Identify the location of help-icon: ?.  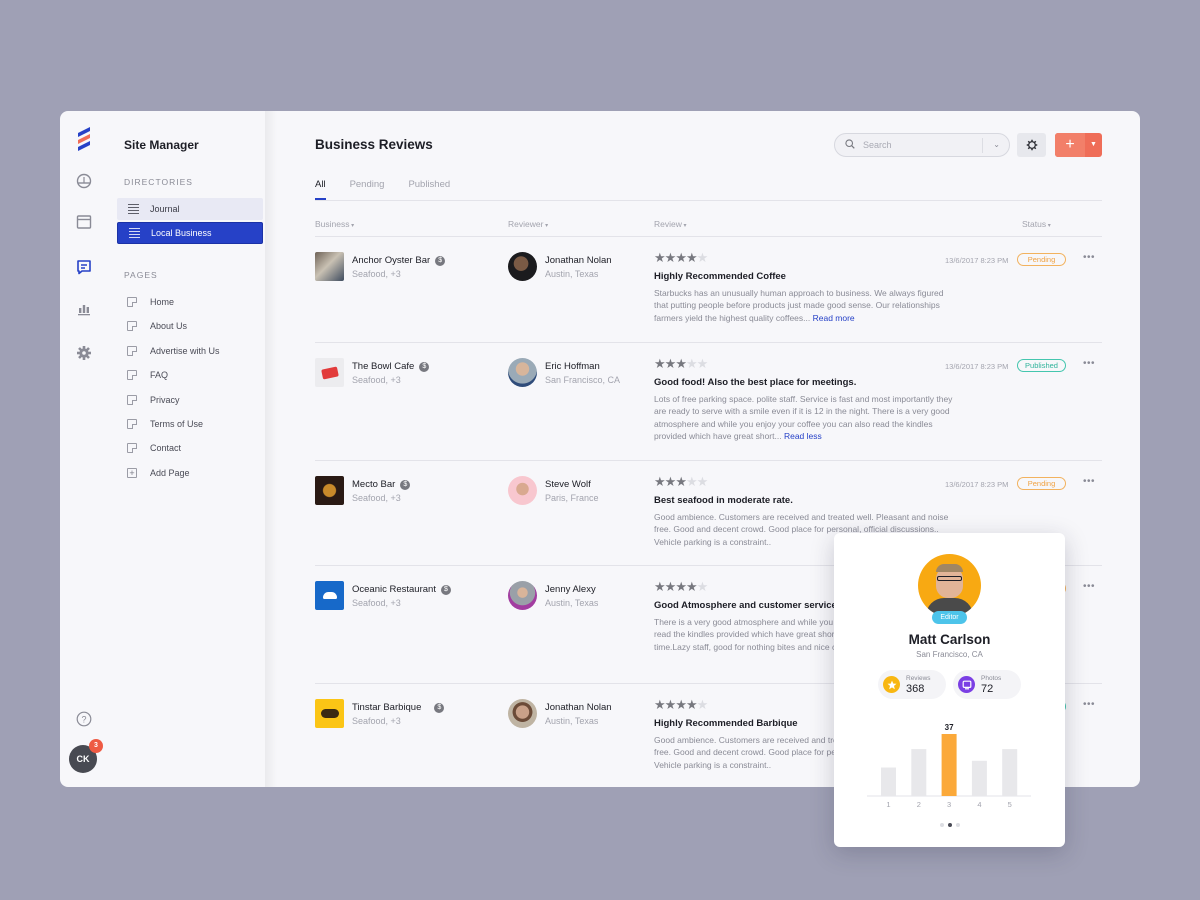
(84, 719).